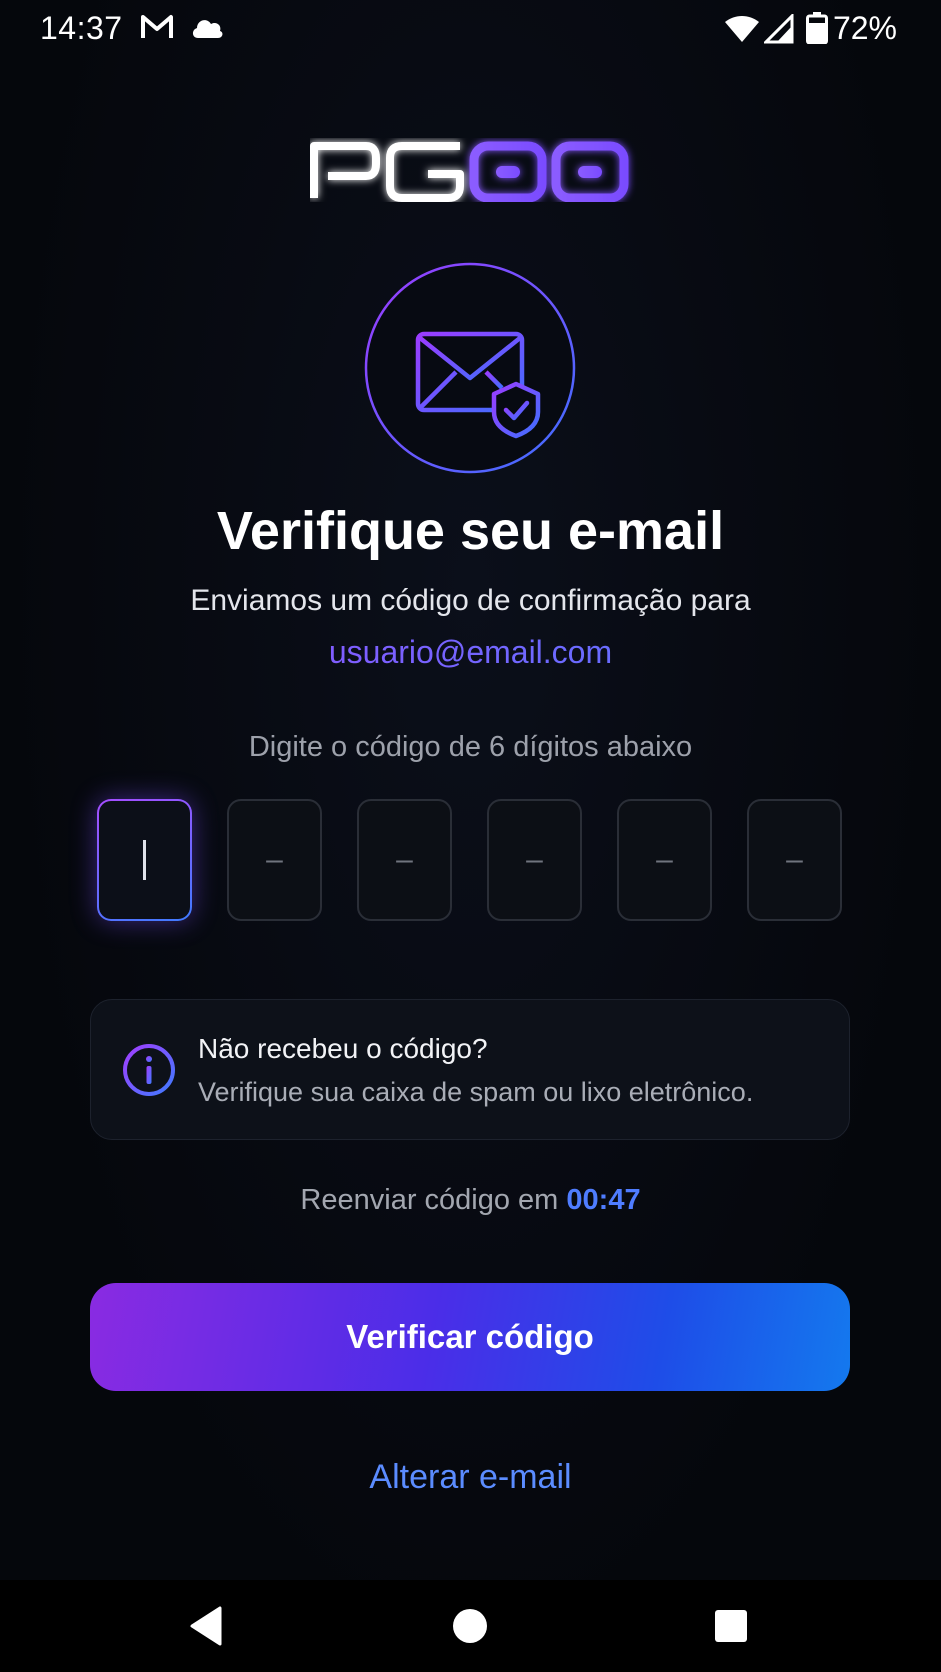  What do you see at coordinates (534, 860) in the screenshot?
I see `code-digit-4: –` at bounding box center [534, 860].